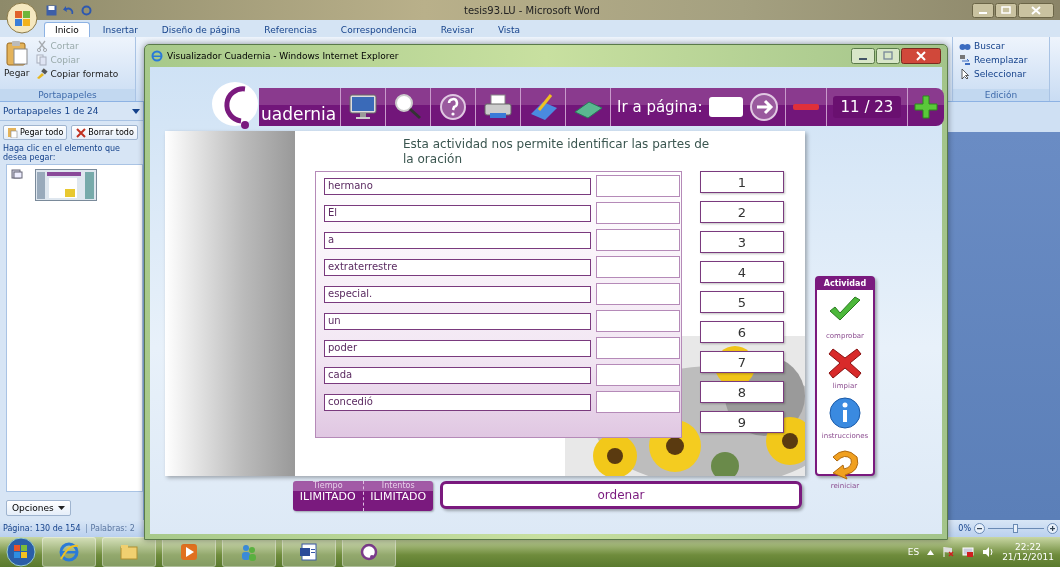 The height and width of the screenshot is (567, 1060). What do you see at coordinates (299, 115) in the screenshot?
I see `logo-text: uadernia` at bounding box center [299, 115].